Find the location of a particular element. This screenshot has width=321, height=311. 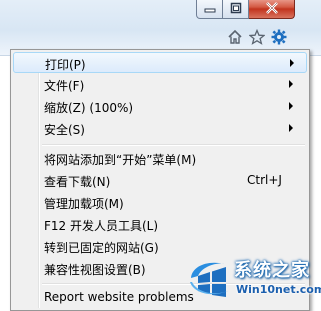

watermark: 系统之家 Win10net.com is located at coordinates (254, 278).